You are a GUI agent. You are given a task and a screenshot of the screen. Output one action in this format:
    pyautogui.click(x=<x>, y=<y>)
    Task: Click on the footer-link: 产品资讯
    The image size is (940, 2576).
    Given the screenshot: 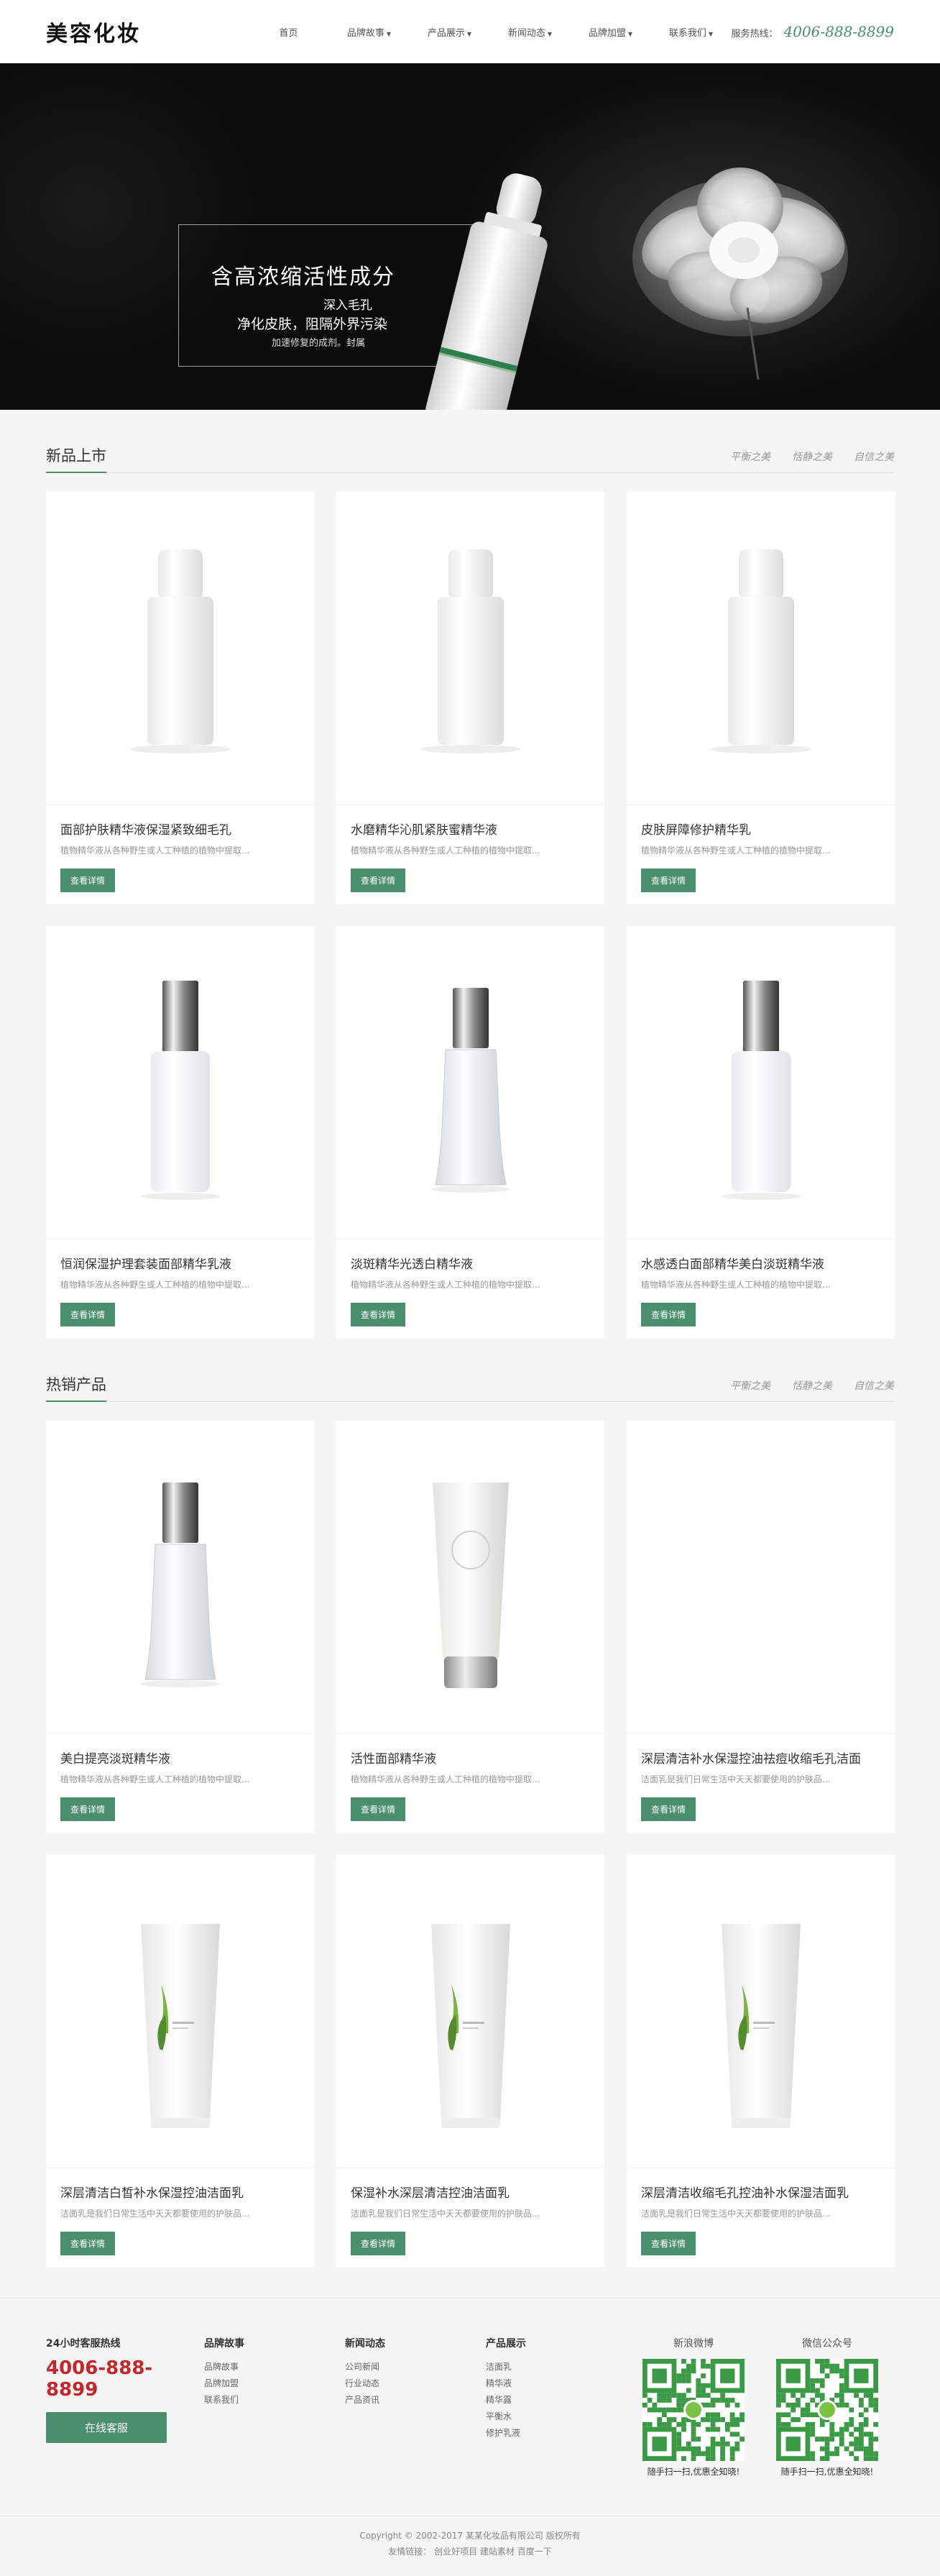 What is the action you would take?
    pyautogui.click(x=415, y=2400)
    